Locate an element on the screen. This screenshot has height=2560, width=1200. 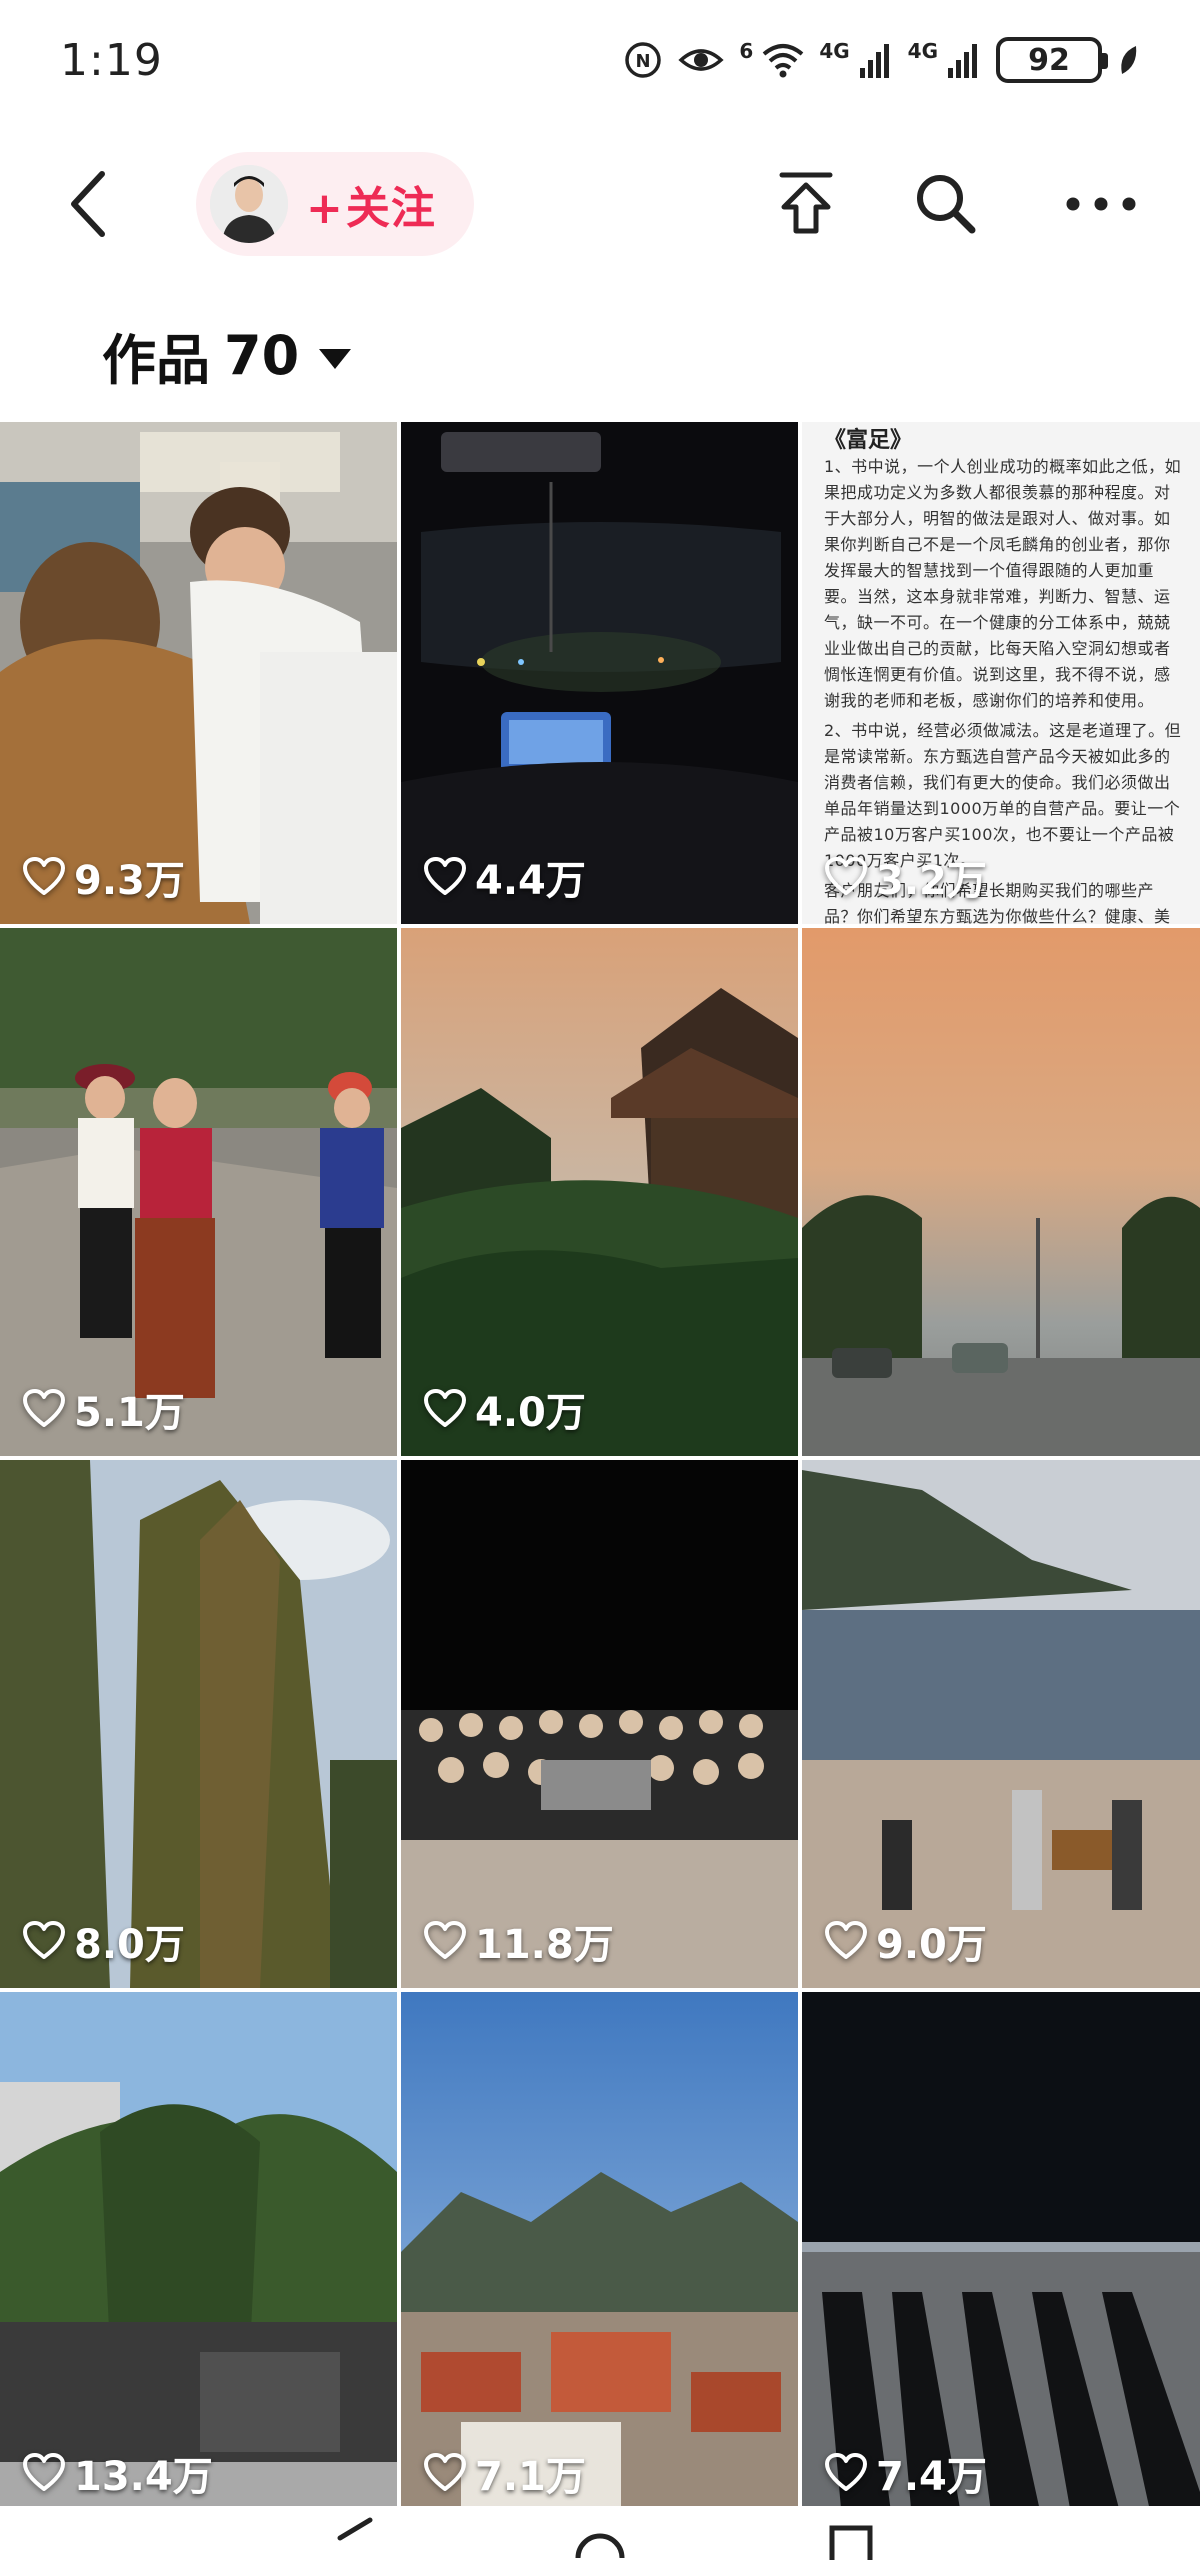
battery-indicator: 92 is located at coordinates (1052, 60).